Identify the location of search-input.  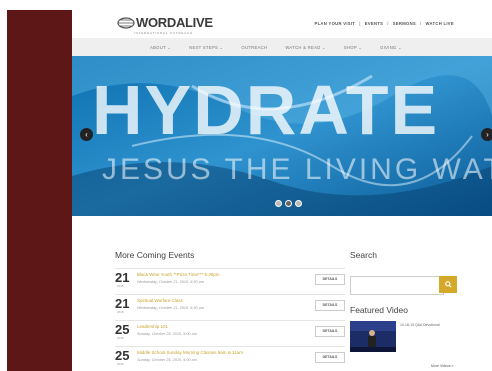
(397, 285).